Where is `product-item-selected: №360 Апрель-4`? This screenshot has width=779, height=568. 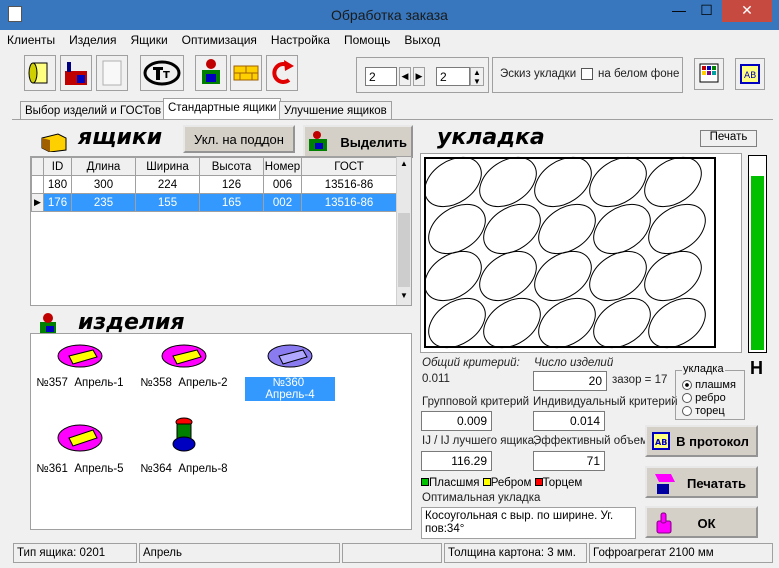 product-item-selected: №360 Апрель-4 is located at coordinates (290, 369).